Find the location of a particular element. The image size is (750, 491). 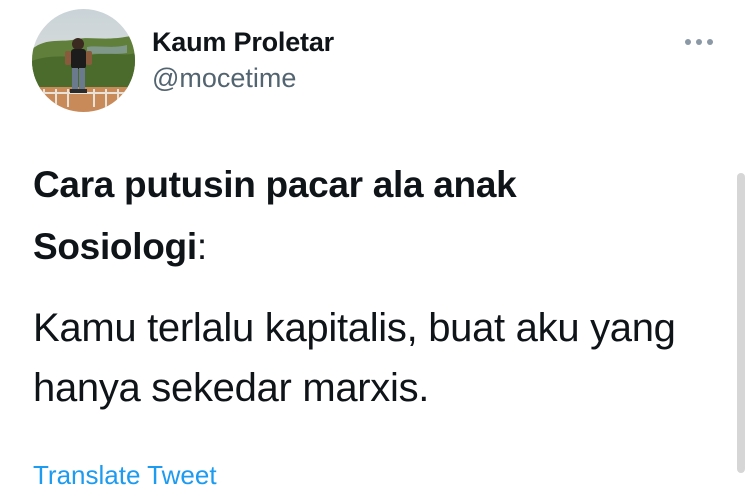

tweet-text-bold: Sosiologi is located at coordinates (115, 246).